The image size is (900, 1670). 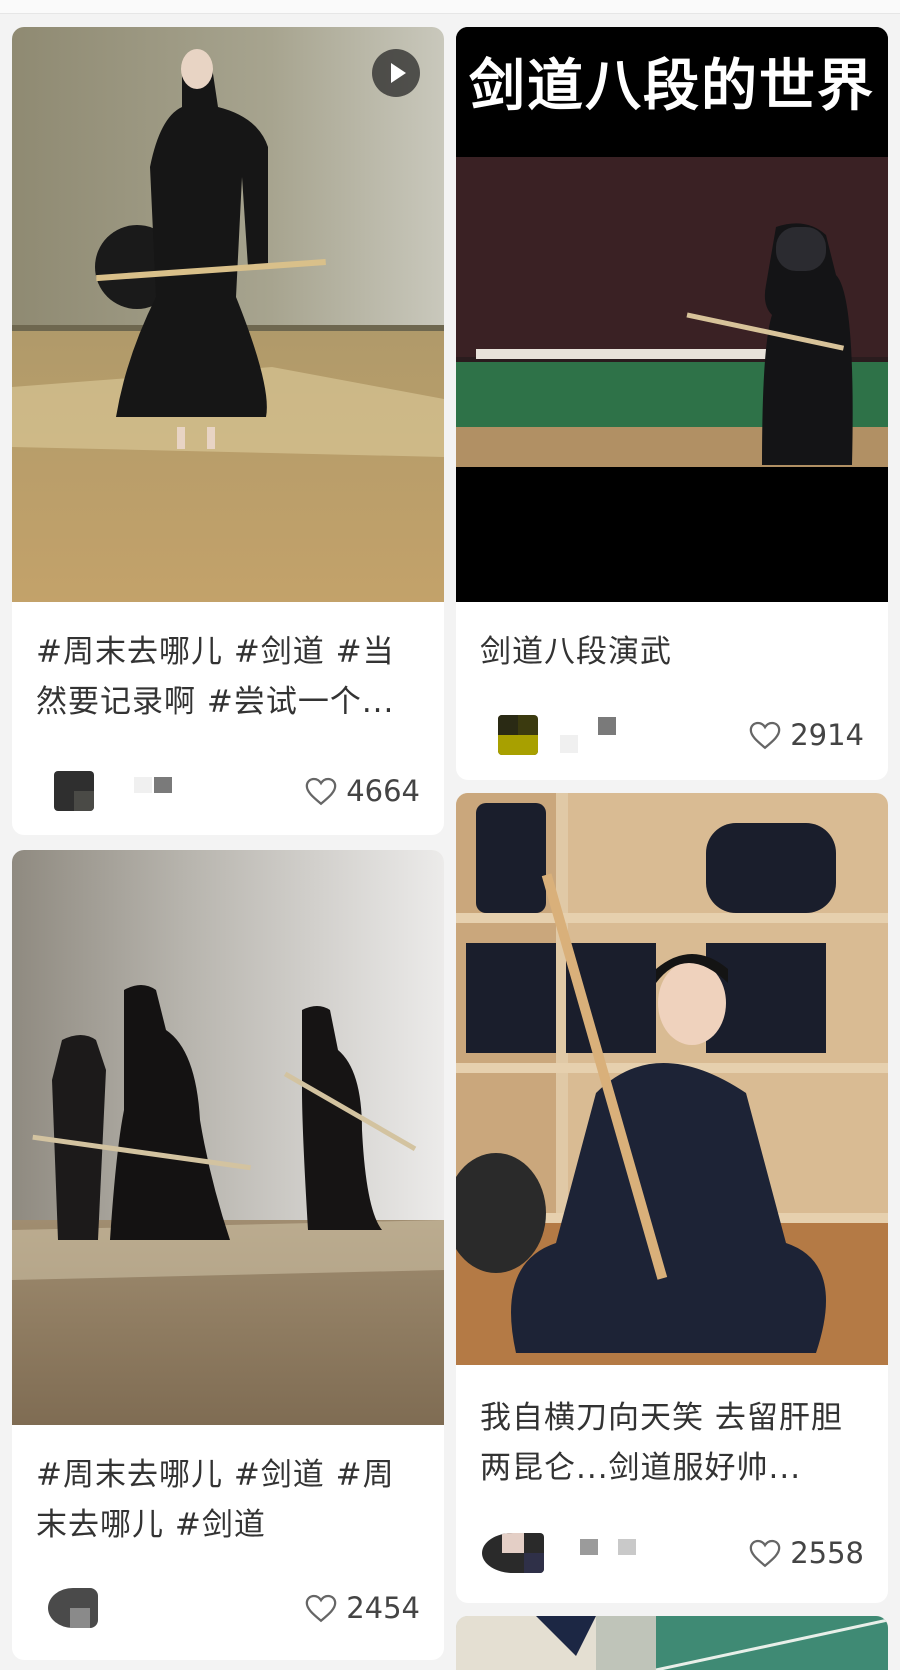 I want to click on post-card, so click(x=672, y=1643).